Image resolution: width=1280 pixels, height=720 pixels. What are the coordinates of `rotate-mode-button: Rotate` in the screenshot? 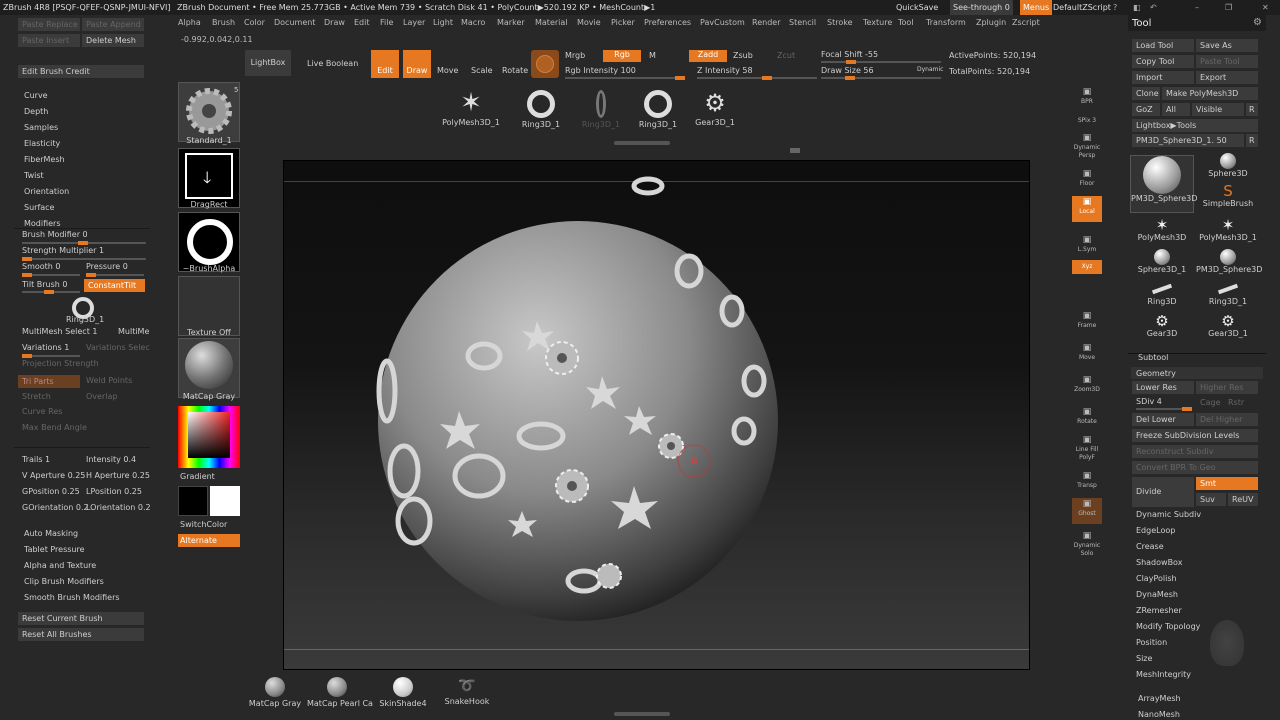 It's located at (515, 70).